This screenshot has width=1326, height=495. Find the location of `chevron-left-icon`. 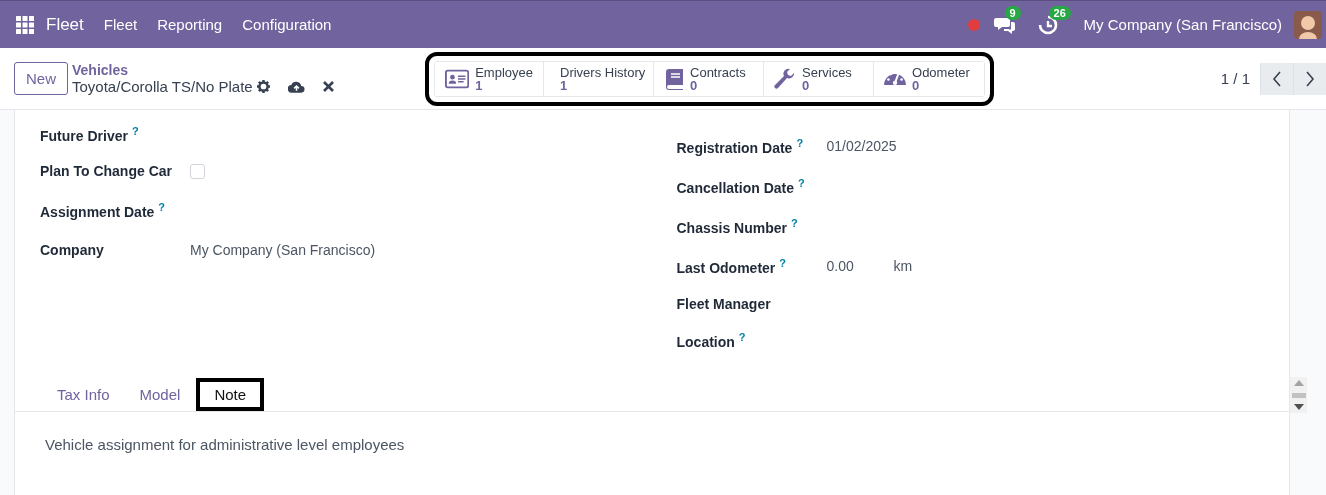

chevron-left-icon is located at coordinates (1277, 78).